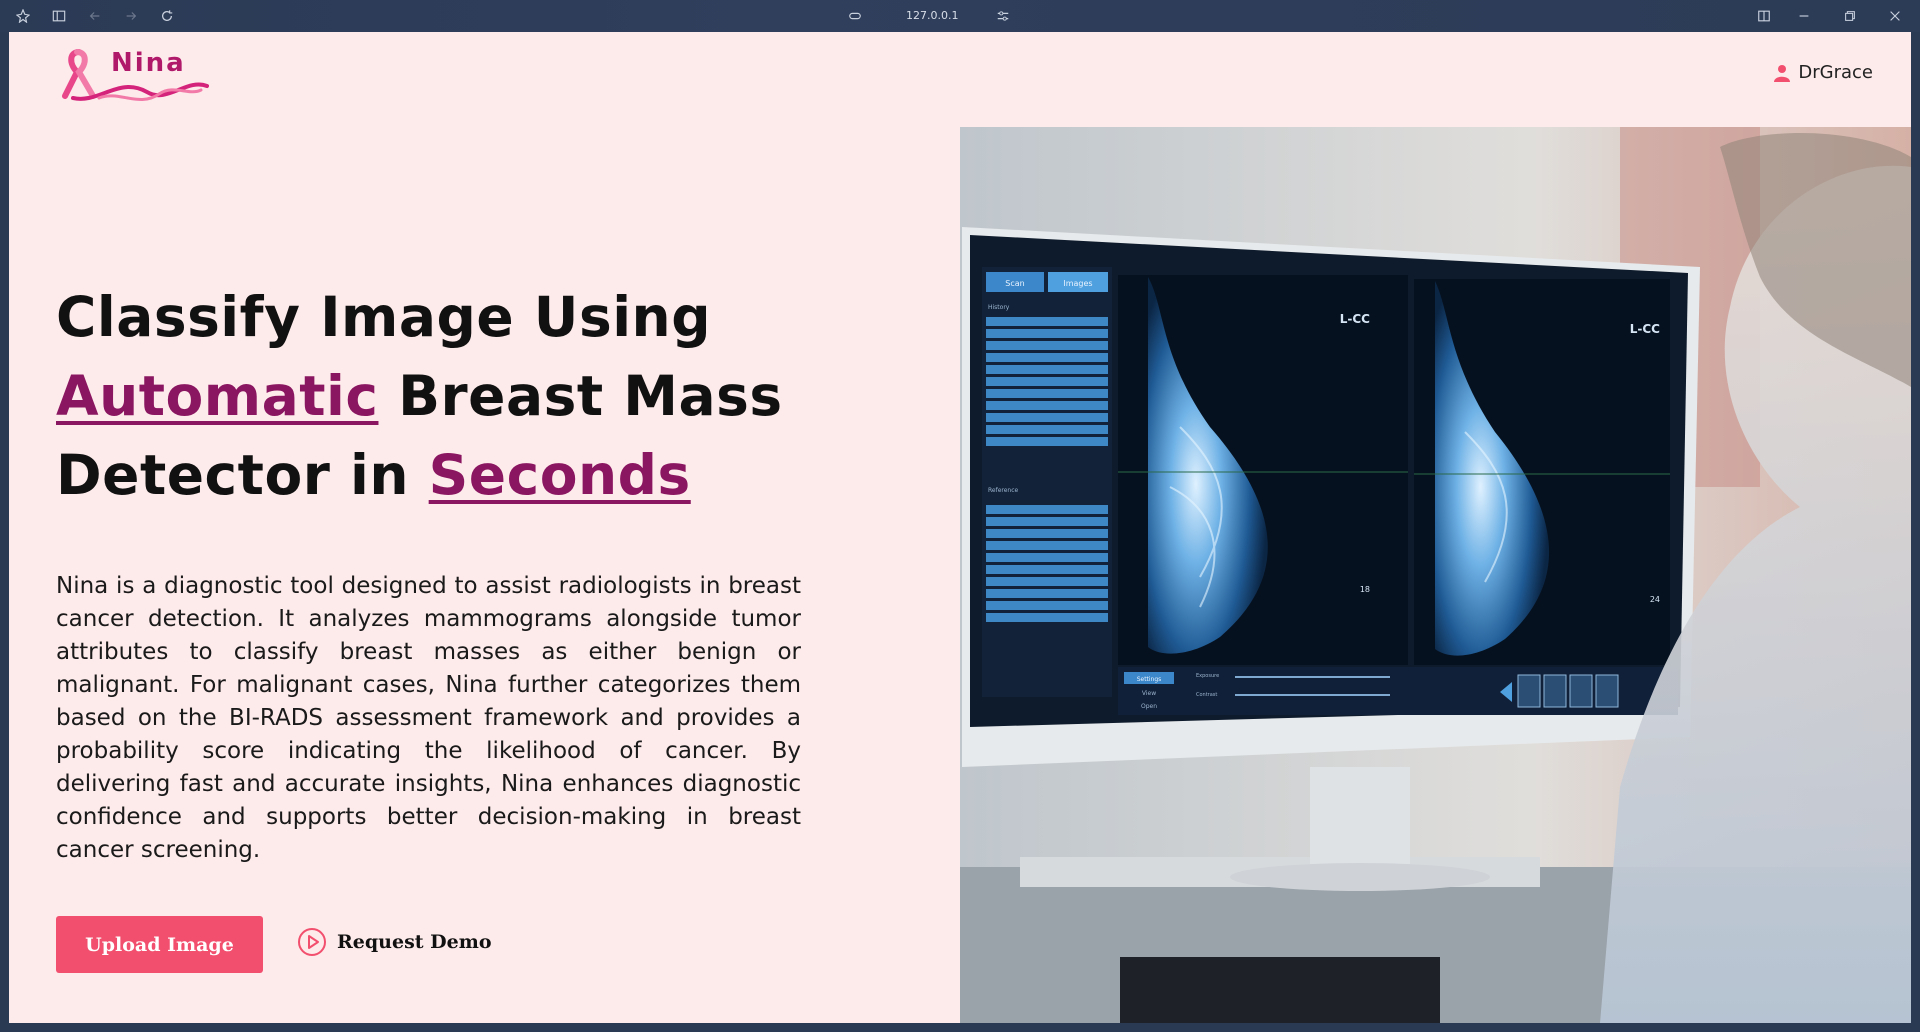  I want to click on site-info-icon, so click(855, 16).